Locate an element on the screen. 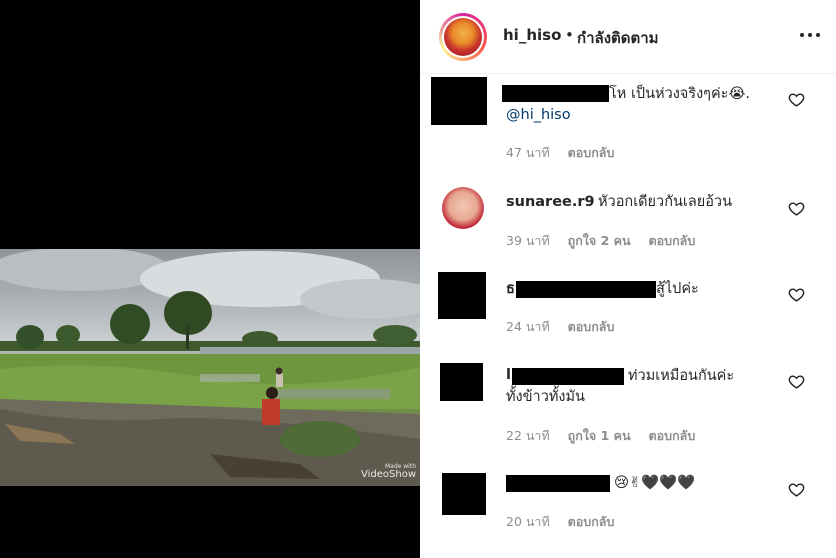  comment-time: 47 นาที is located at coordinates (528, 152).